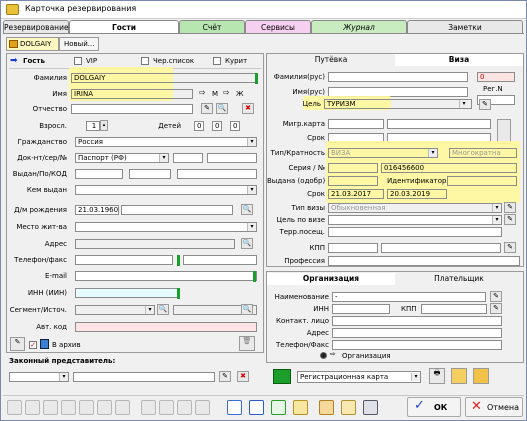  What do you see at coordinates (78, 61) in the screenshot?
I see `vip-checkbox` at bounding box center [78, 61].